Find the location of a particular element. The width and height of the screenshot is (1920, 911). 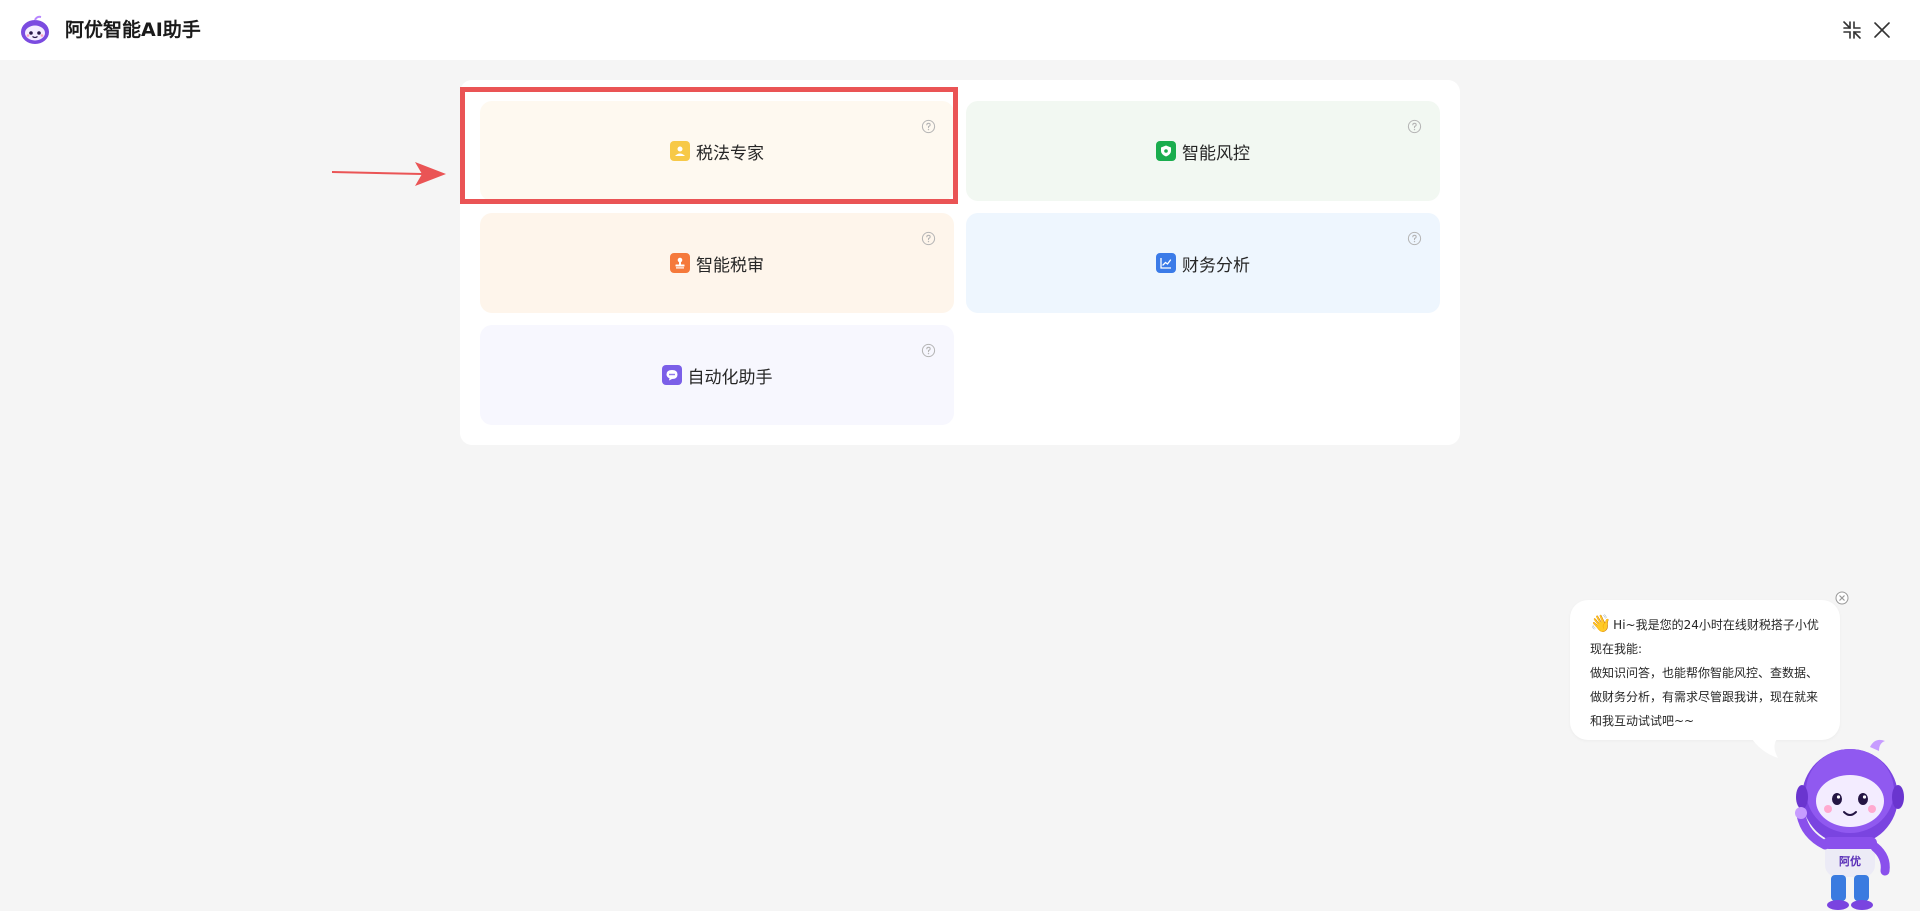

bubble-line-4: 做财务分析，有需求尽管跟我讲，现在就来 is located at coordinates (1704, 697).